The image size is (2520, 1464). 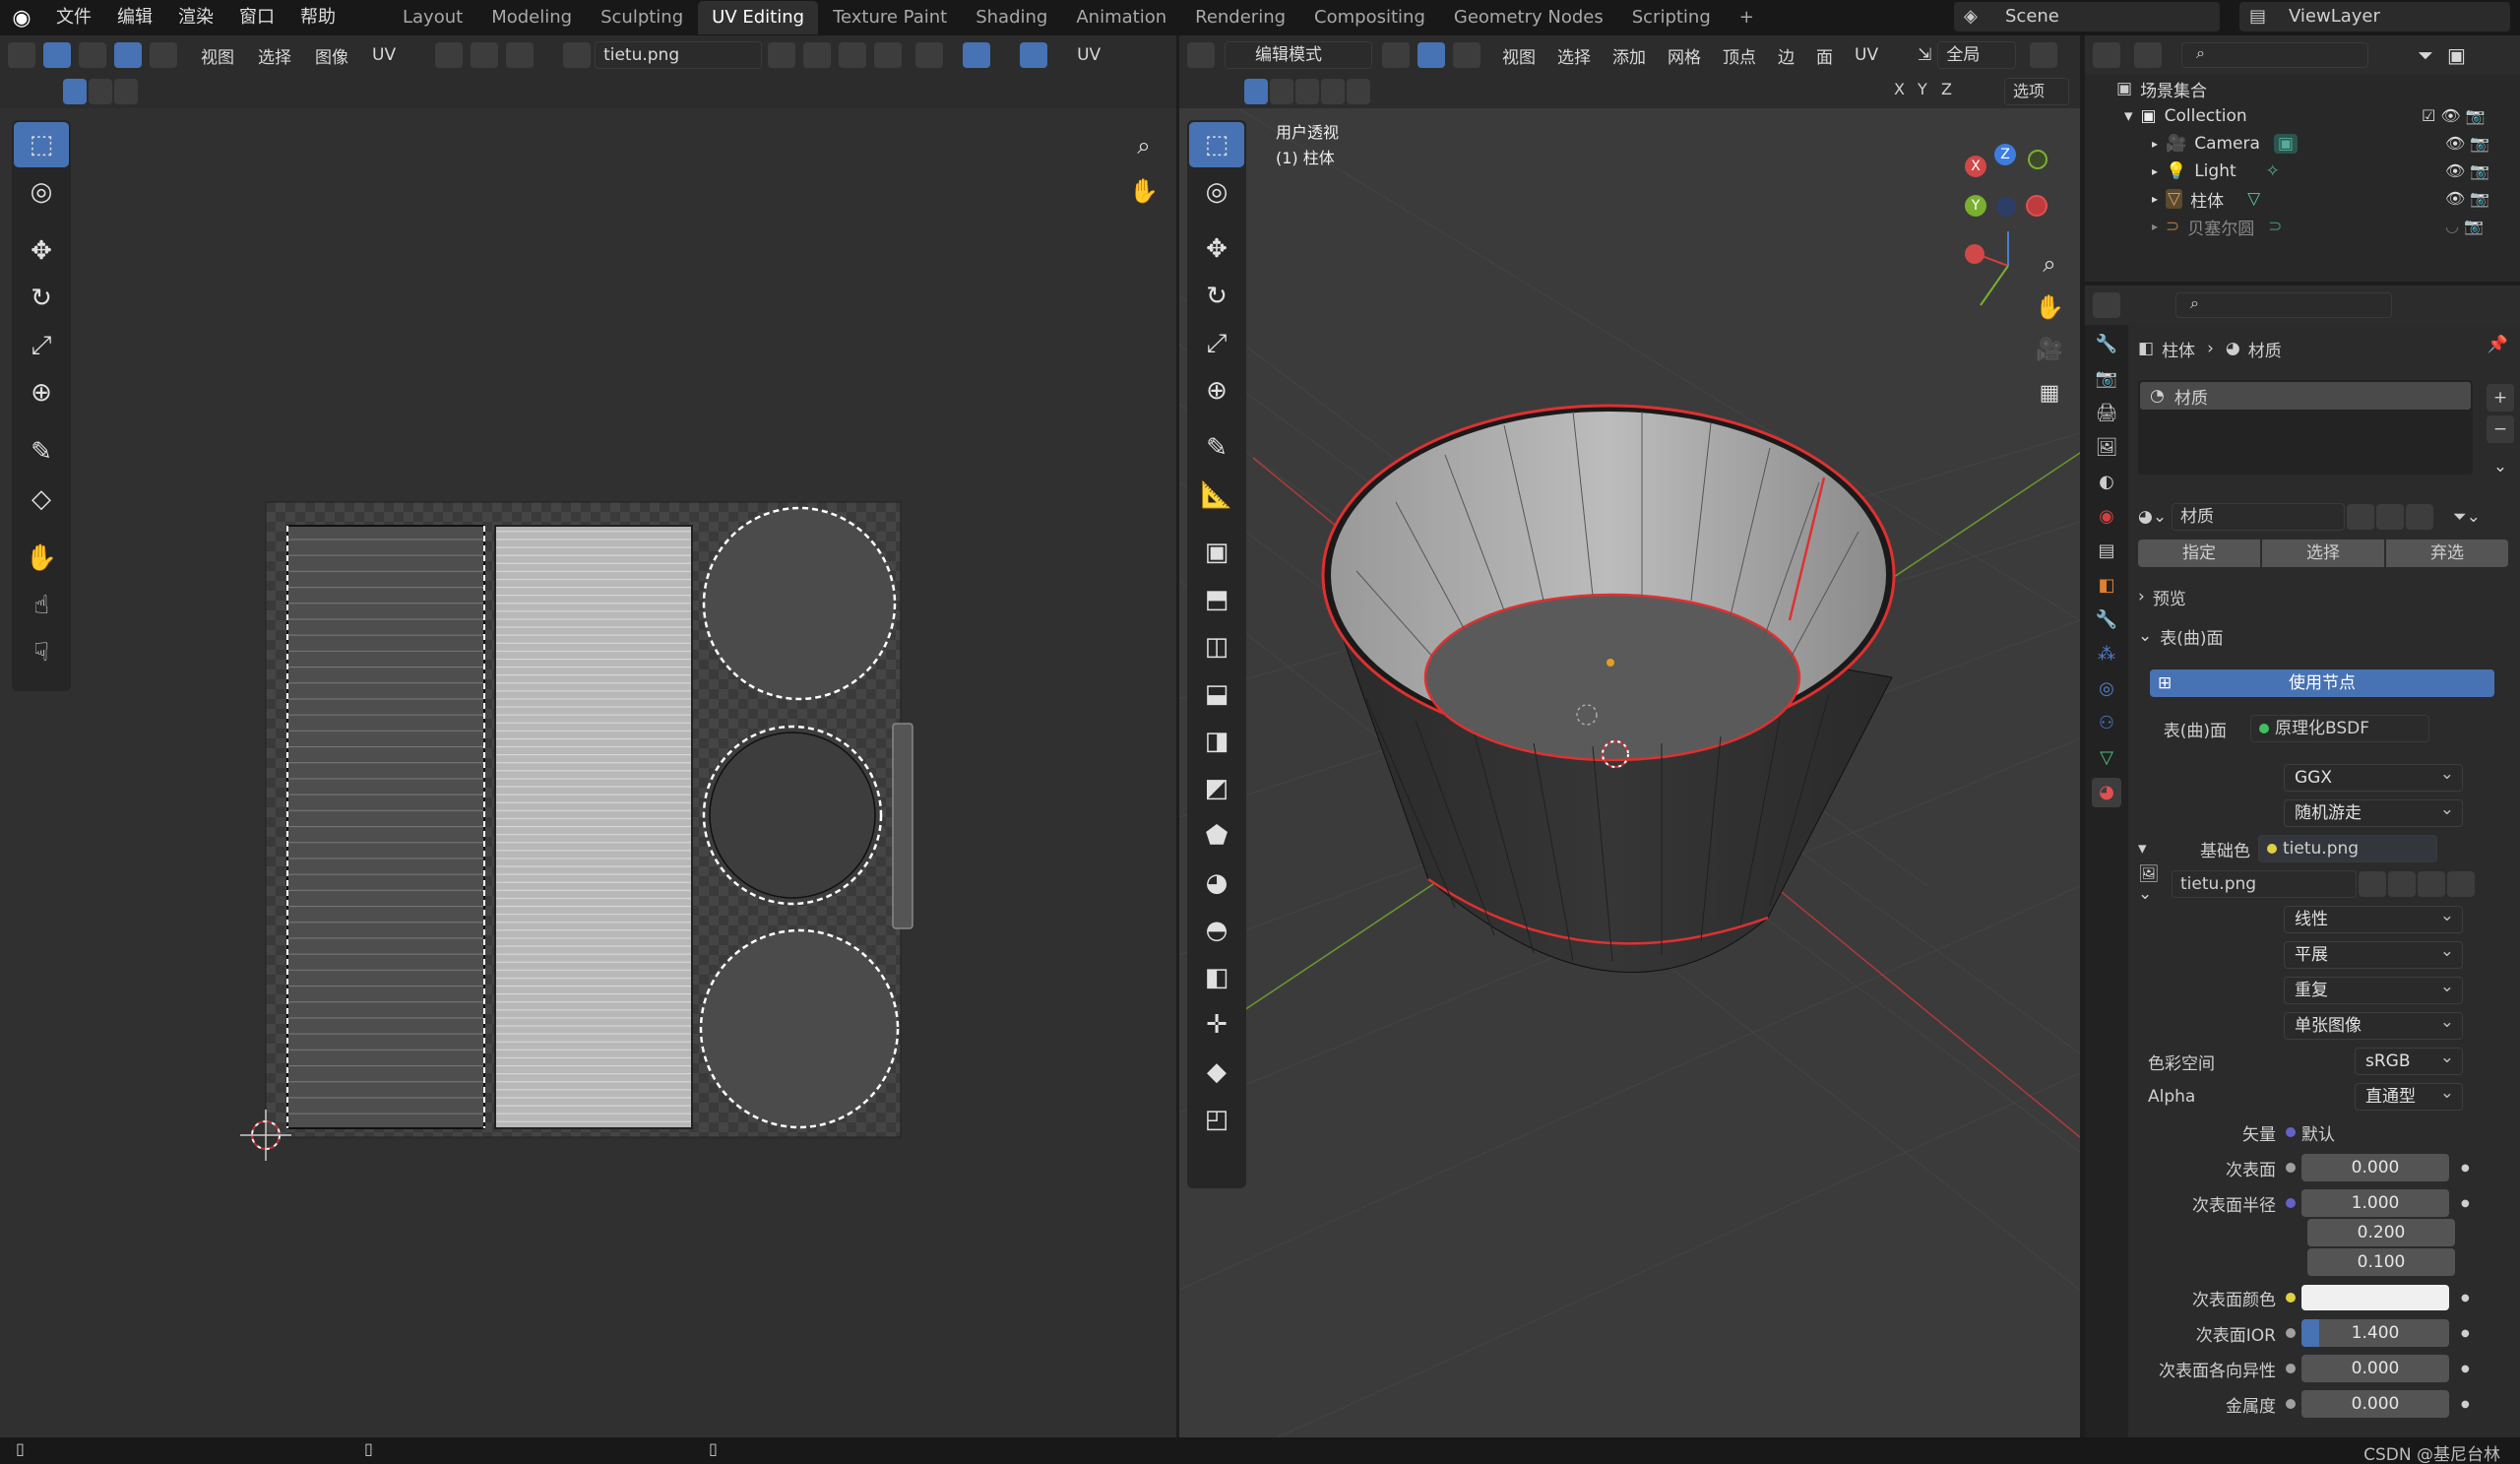 What do you see at coordinates (2106, 379) in the screenshot?
I see `render-tab-icon: 📷` at bounding box center [2106, 379].